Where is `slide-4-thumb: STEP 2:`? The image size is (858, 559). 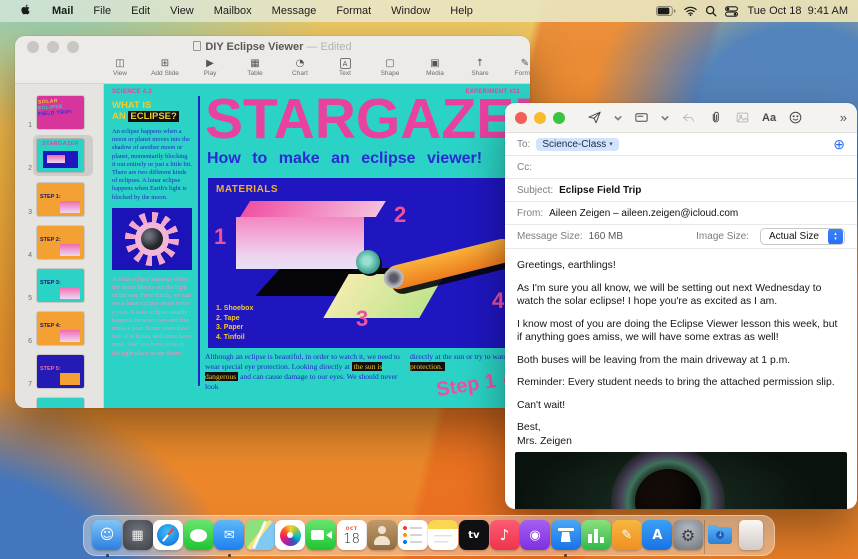
slide-4-thumb: STEP 2: is located at coordinates (60, 242).